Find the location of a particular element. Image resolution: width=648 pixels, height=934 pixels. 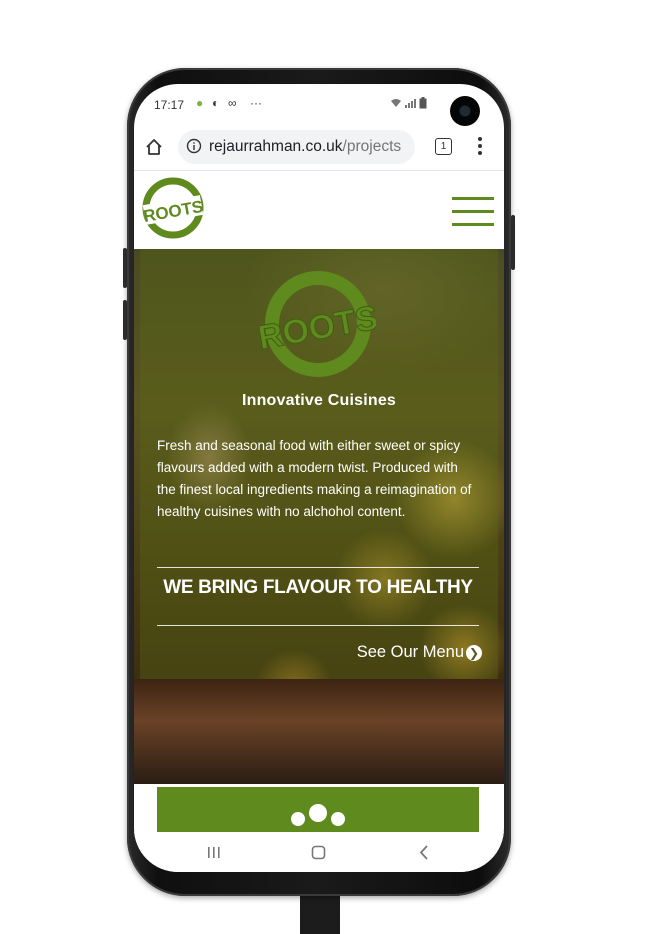

recents-button is located at coordinates (214, 852).